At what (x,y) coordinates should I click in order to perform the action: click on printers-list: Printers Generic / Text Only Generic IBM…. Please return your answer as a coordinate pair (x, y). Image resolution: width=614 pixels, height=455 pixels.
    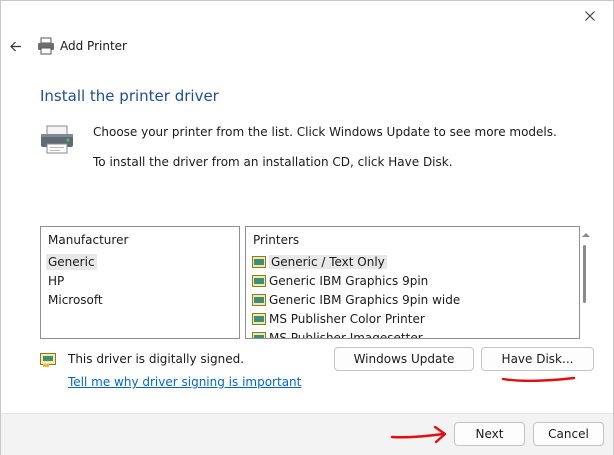
    Looking at the image, I should click on (412, 282).